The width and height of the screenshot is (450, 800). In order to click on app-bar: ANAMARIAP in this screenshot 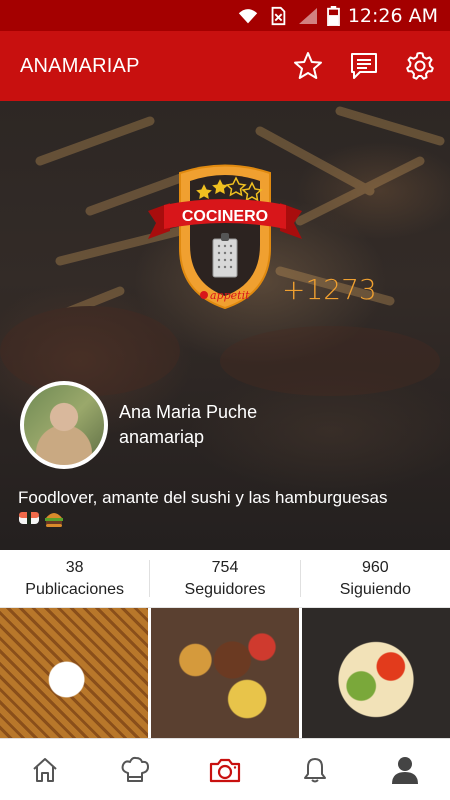, I will do `click(225, 66)`.